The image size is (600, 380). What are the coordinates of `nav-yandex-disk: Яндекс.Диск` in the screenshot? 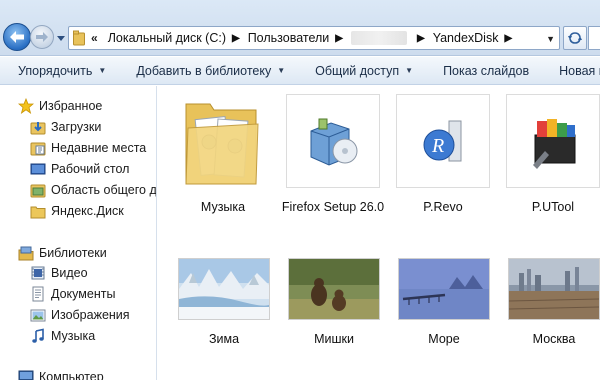 It's located at (77, 211).